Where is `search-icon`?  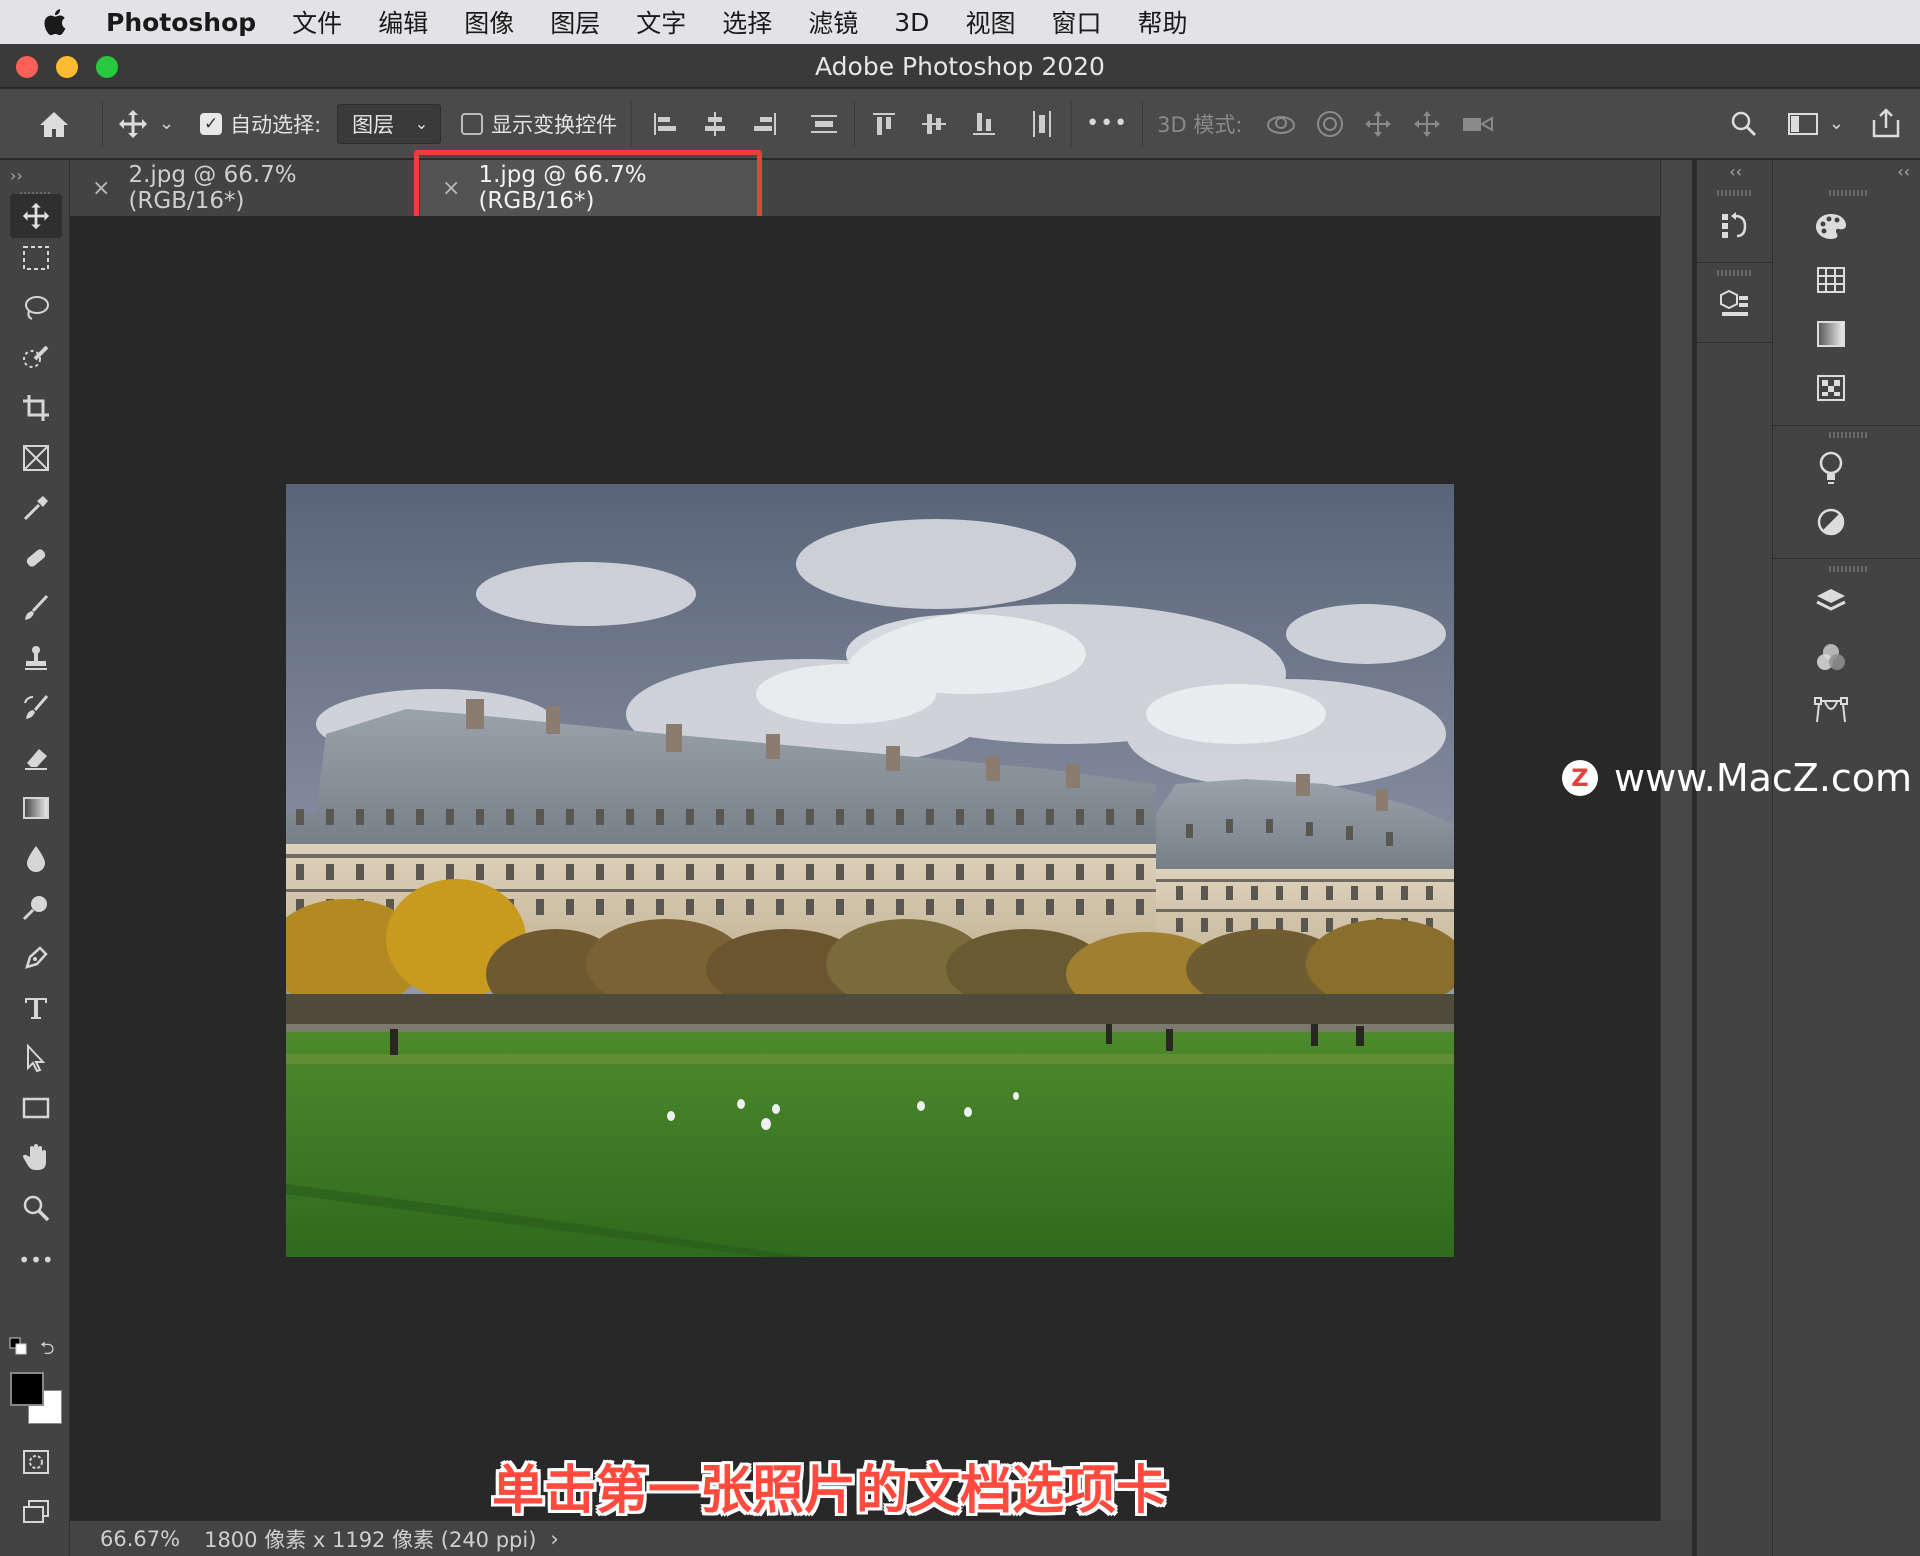 search-icon is located at coordinates (1744, 124).